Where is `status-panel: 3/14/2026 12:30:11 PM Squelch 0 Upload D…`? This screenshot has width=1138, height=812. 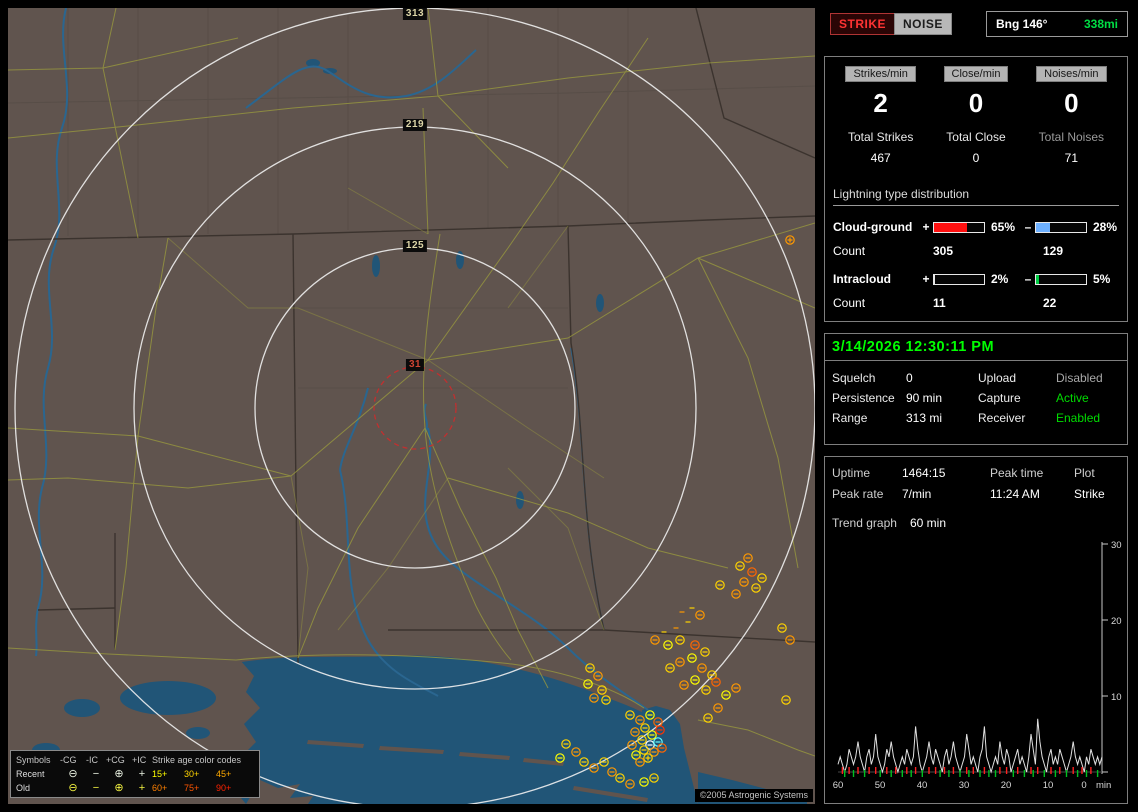 status-panel: 3/14/2026 12:30:11 PM Squelch 0 Upload D… is located at coordinates (976, 389).